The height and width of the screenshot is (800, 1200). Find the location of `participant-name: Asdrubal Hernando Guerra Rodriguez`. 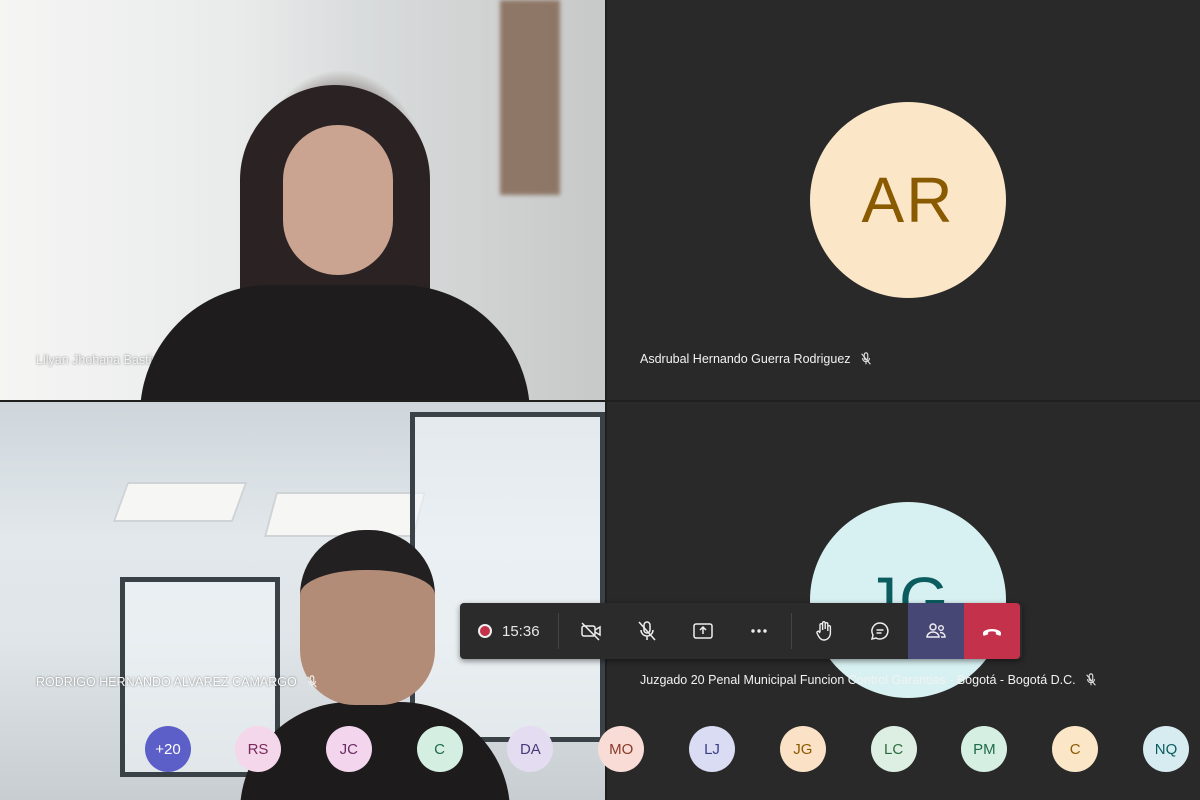

participant-name: Asdrubal Hernando Guerra Rodriguez is located at coordinates (745, 359).